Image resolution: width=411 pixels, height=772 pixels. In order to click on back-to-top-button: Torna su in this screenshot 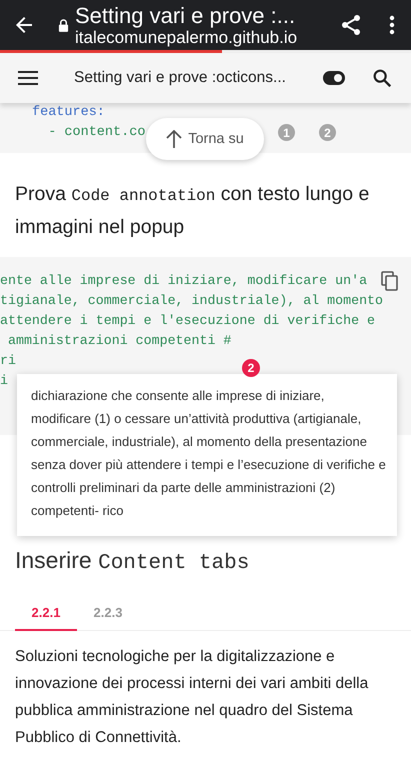, I will do `click(205, 139)`.